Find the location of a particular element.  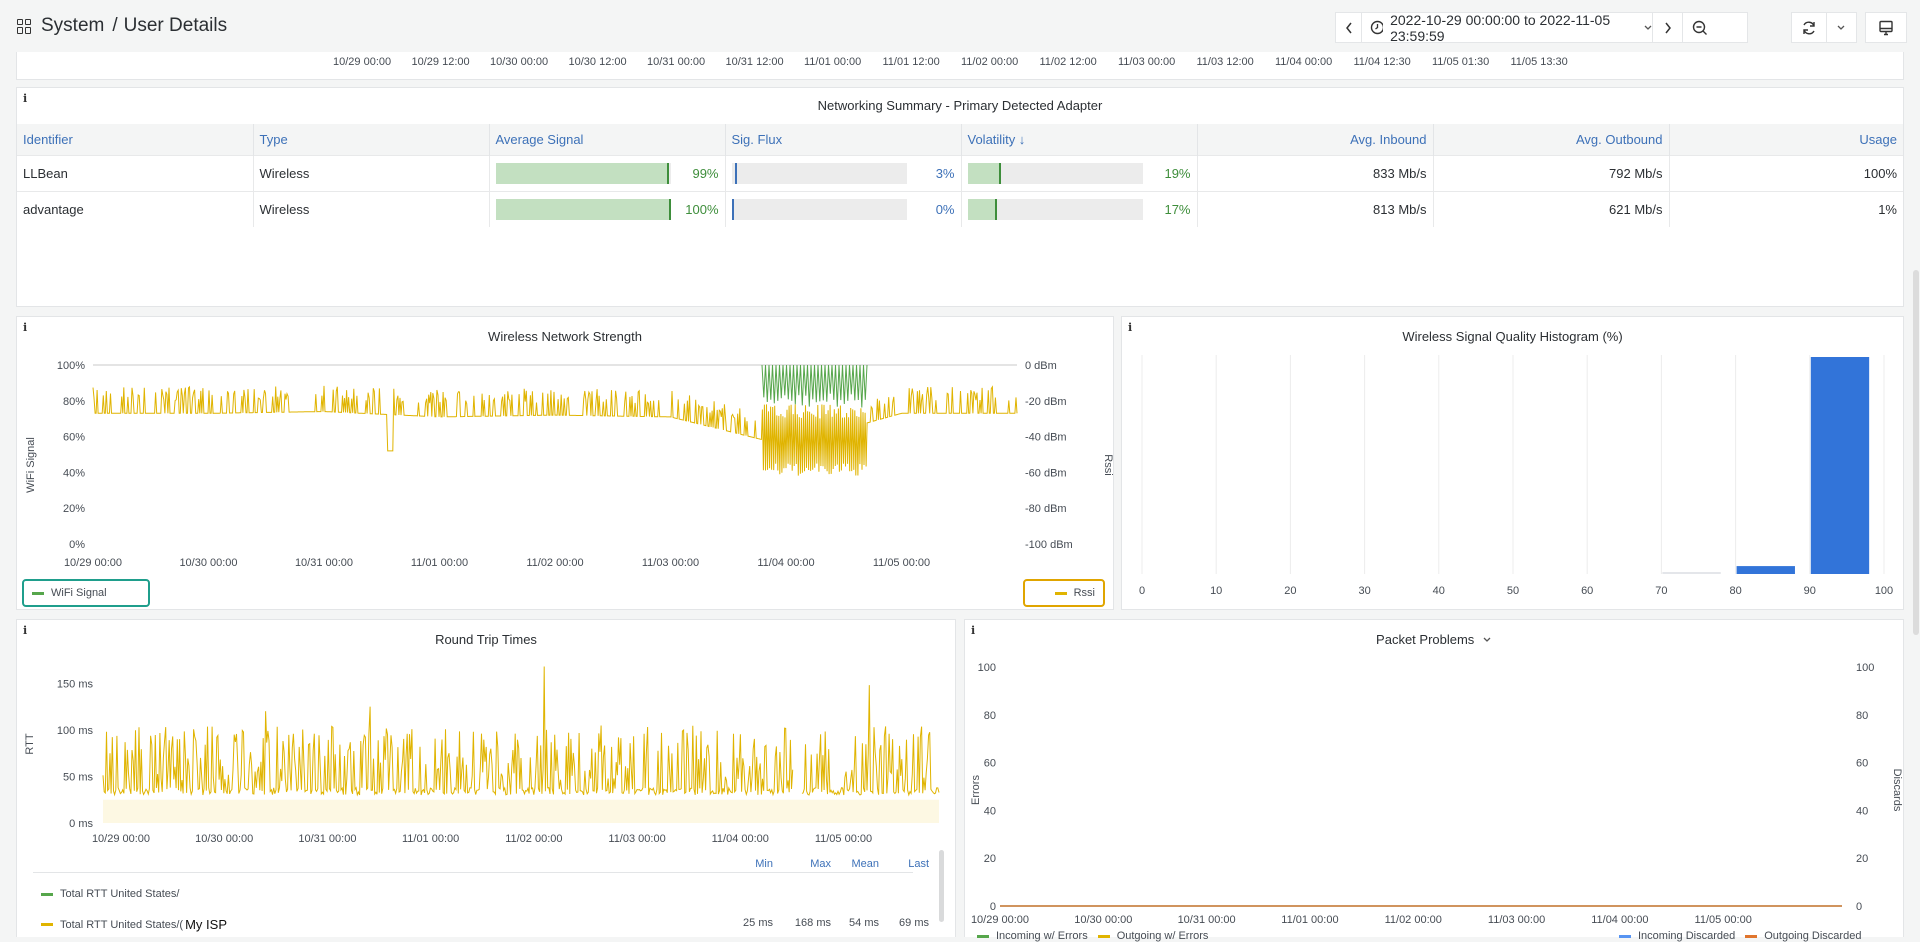

y-tick-left: 20% is located at coordinates (74, 509).